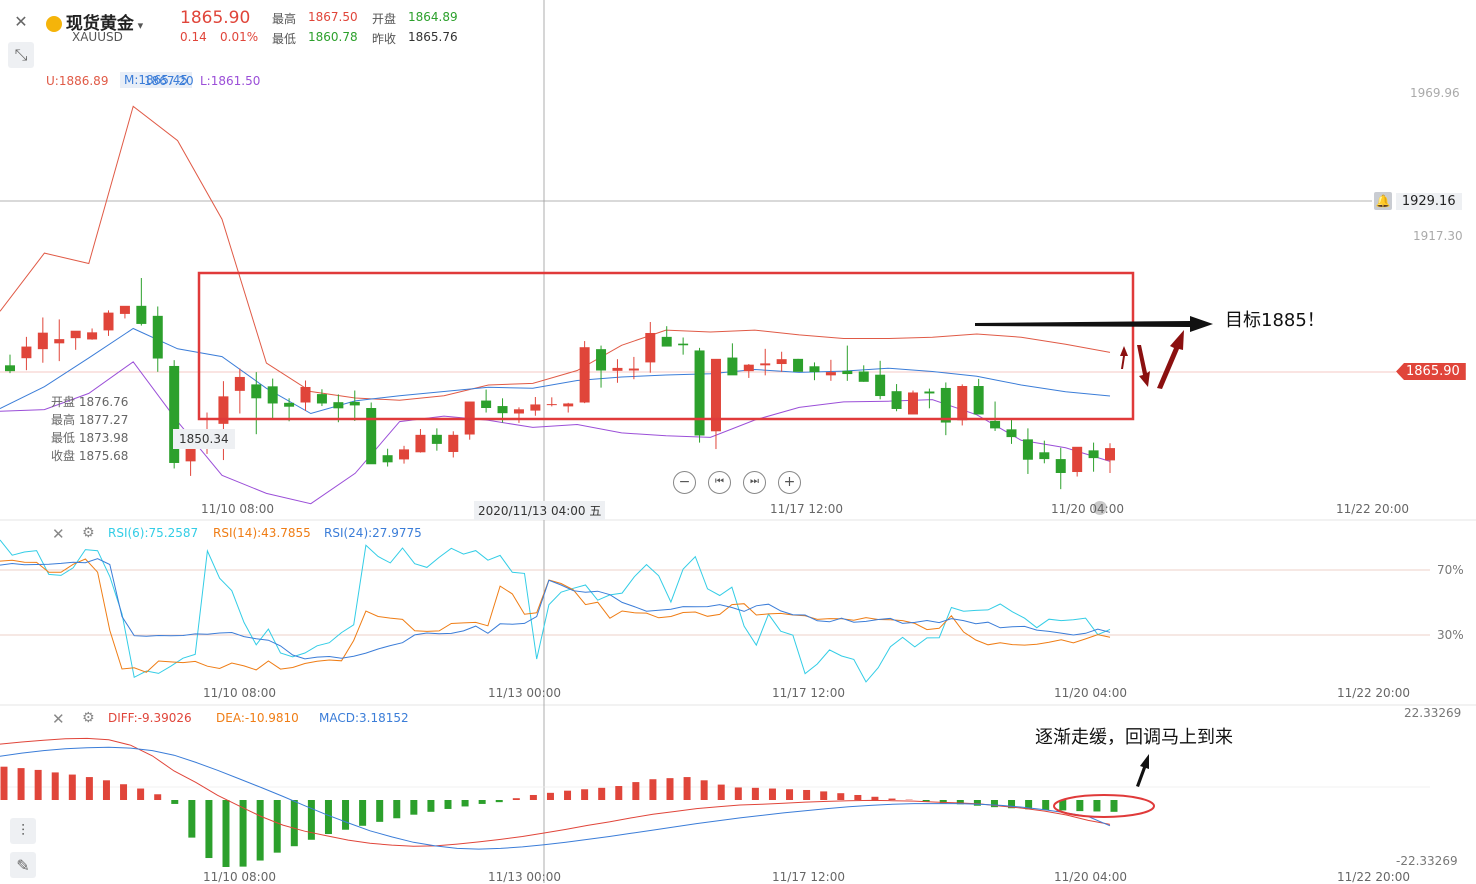  What do you see at coordinates (1438, 236) in the screenshot?
I see `price-axis-mid: 1917.30` at bounding box center [1438, 236].